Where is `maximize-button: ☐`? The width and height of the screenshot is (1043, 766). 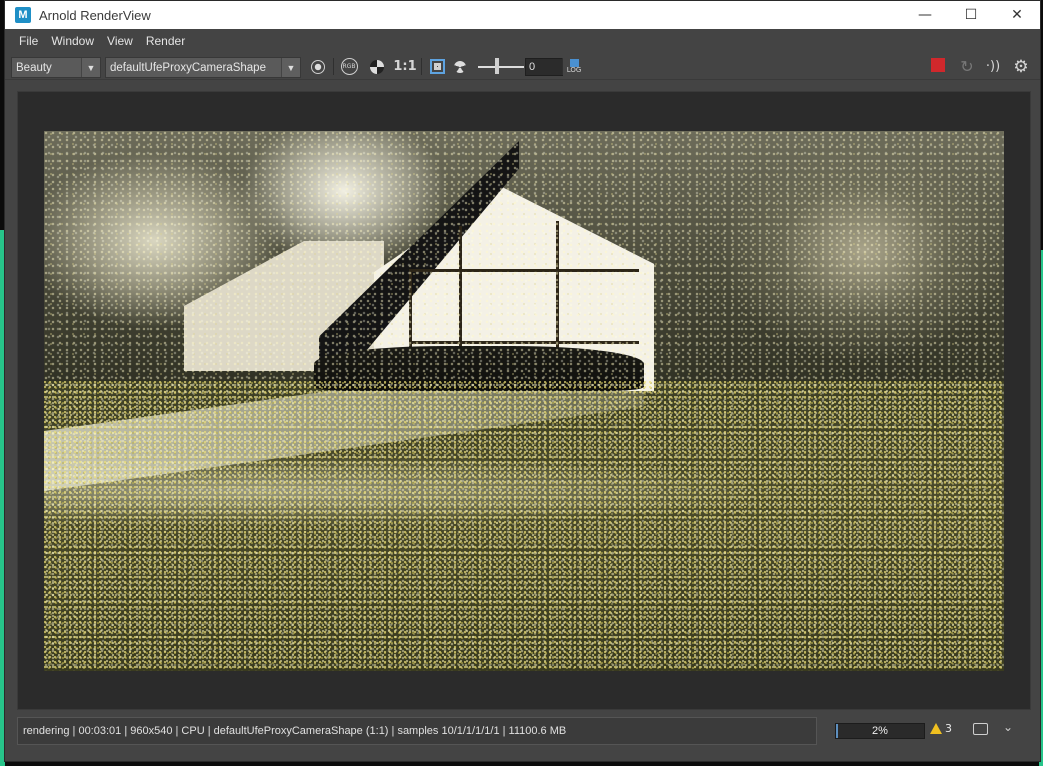 maximize-button: ☐ is located at coordinates (971, 15).